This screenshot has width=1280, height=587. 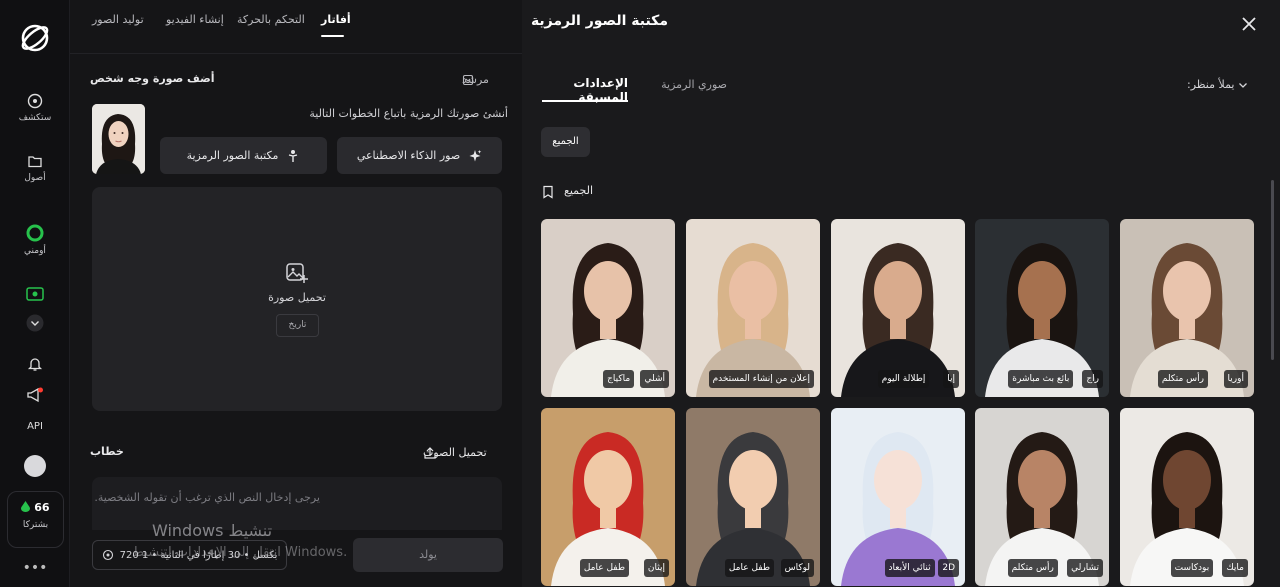 I want to click on filter-chip-all: الجميع, so click(x=565, y=142).